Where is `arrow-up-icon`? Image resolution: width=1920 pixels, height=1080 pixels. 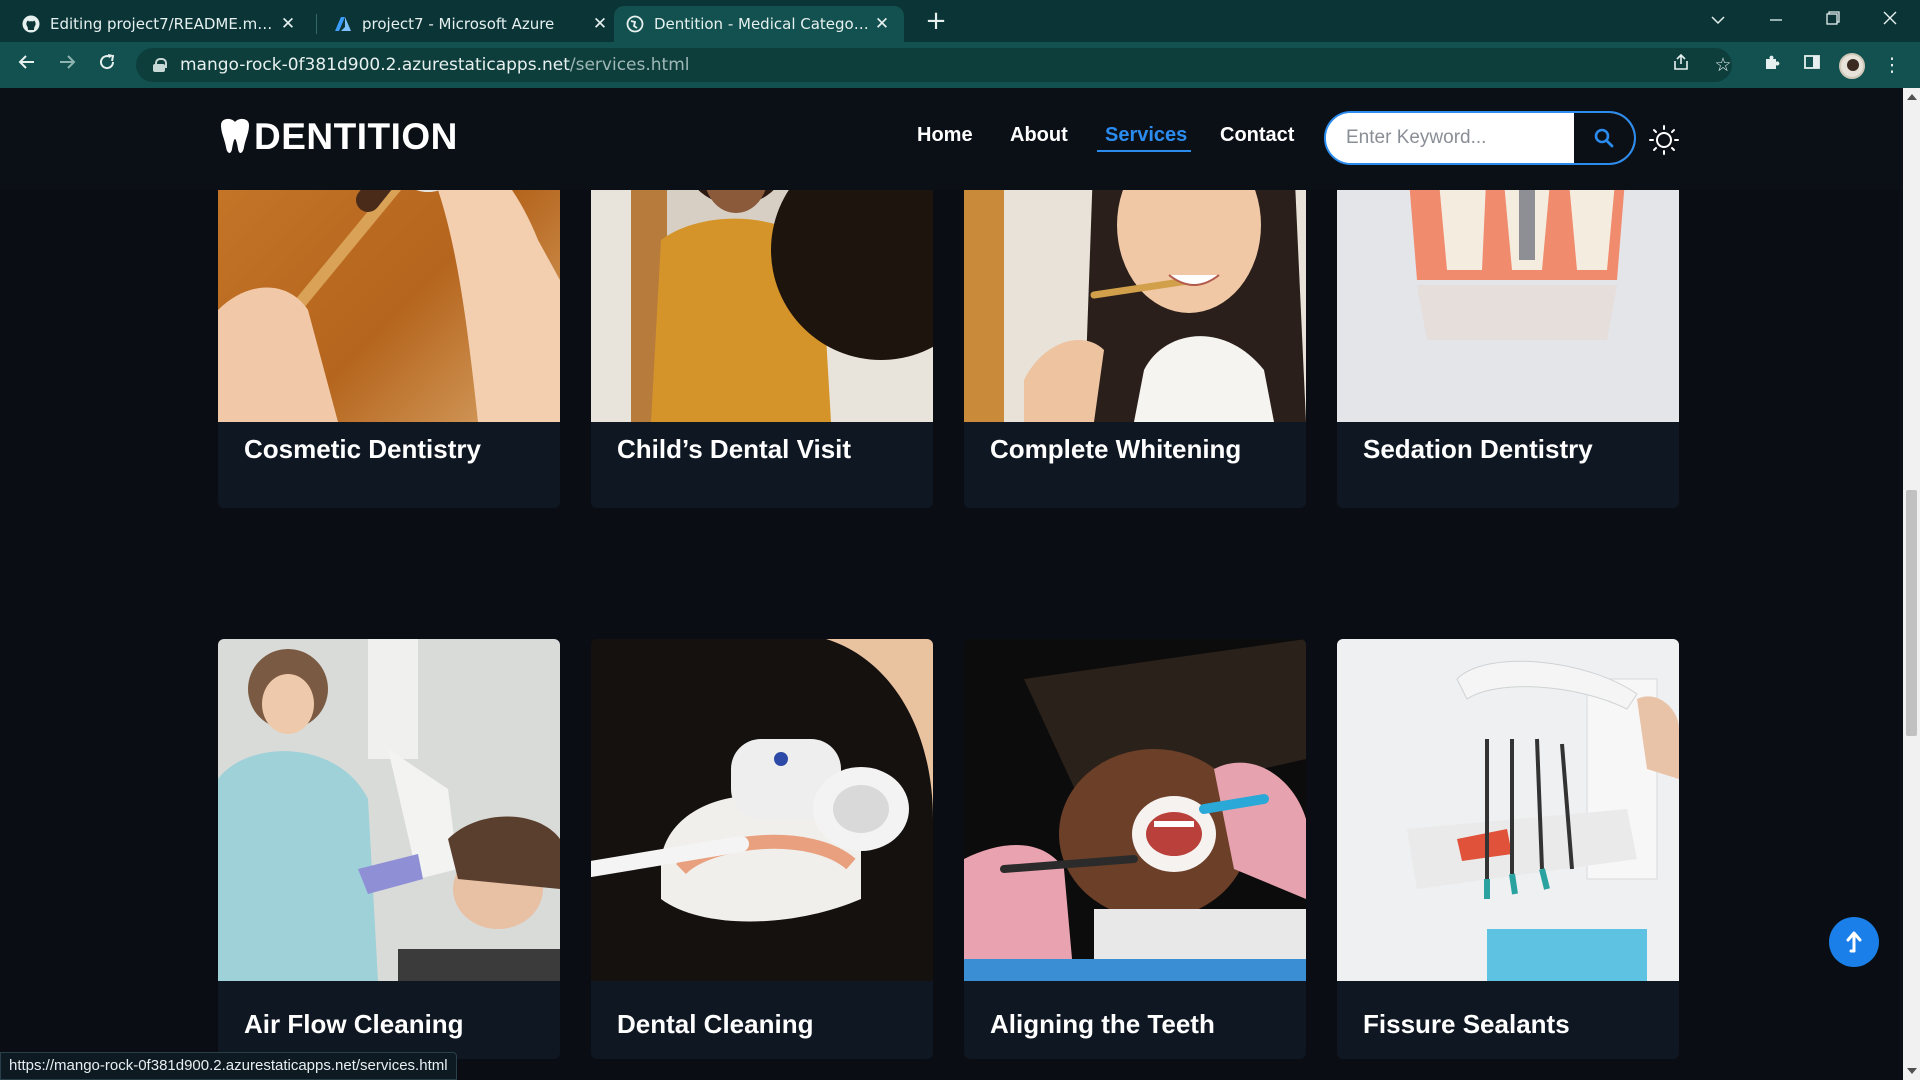
arrow-up-icon is located at coordinates (1854, 942).